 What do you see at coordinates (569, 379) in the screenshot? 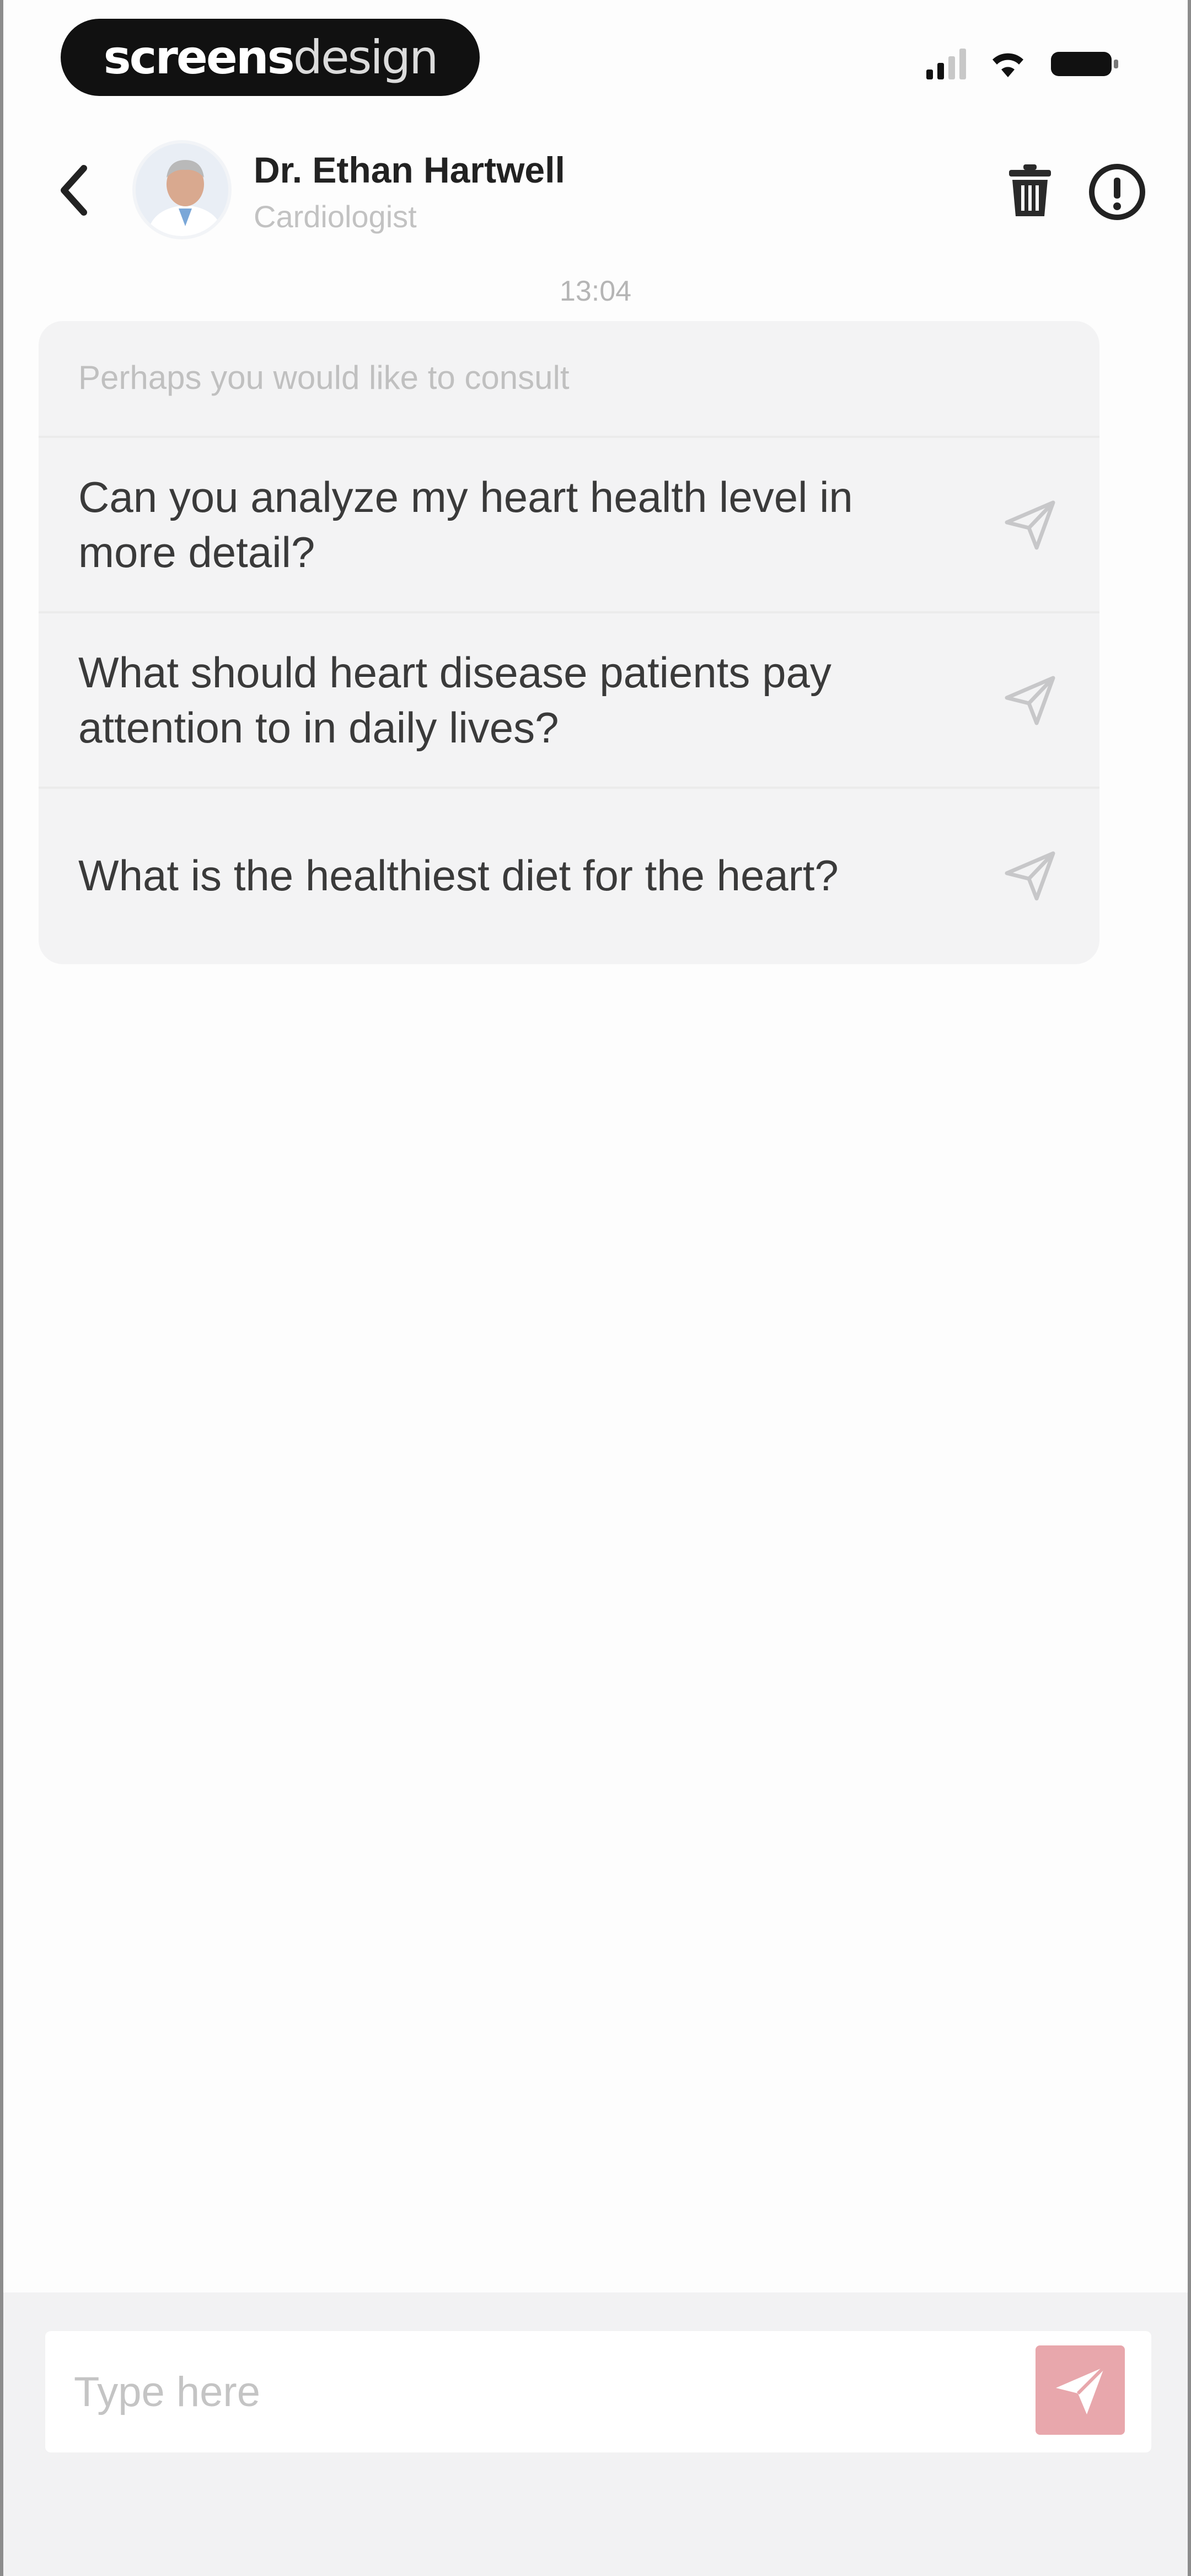
I see `suggested-questions-header: Perhaps you would like to consult` at bounding box center [569, 379].